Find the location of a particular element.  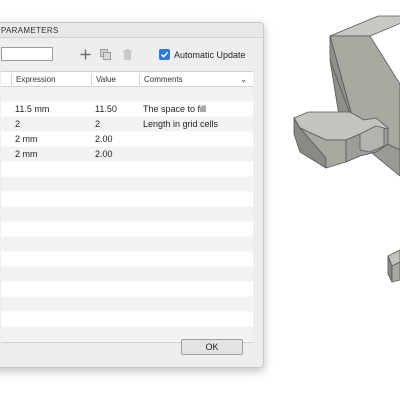

column-header-comments-label: Comments is located at coordinates (163, 79).